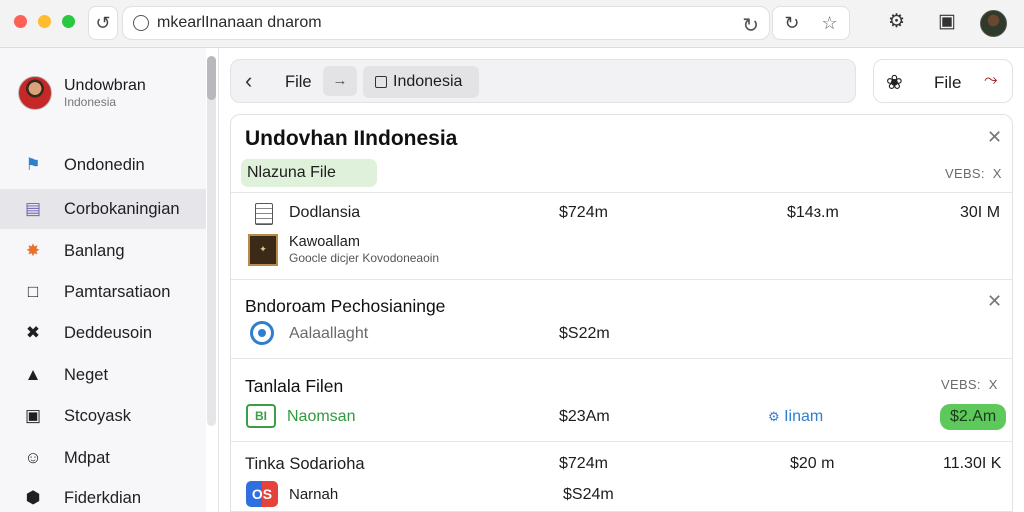  I want to click on flag-icon: ⚑, so click(33, 164).